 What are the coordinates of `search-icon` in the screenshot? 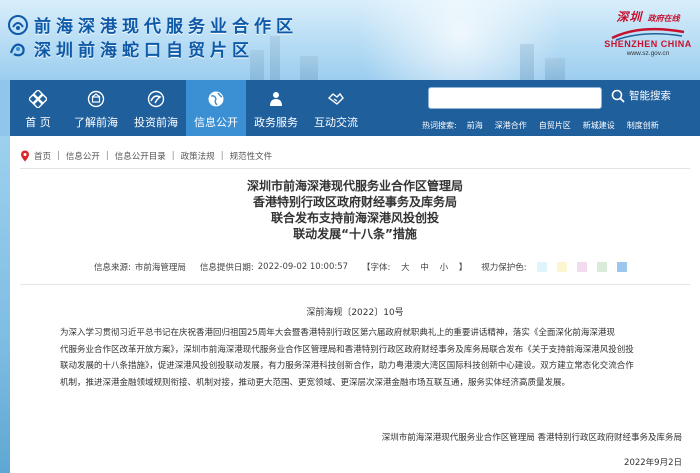 It's located at (618, 96).